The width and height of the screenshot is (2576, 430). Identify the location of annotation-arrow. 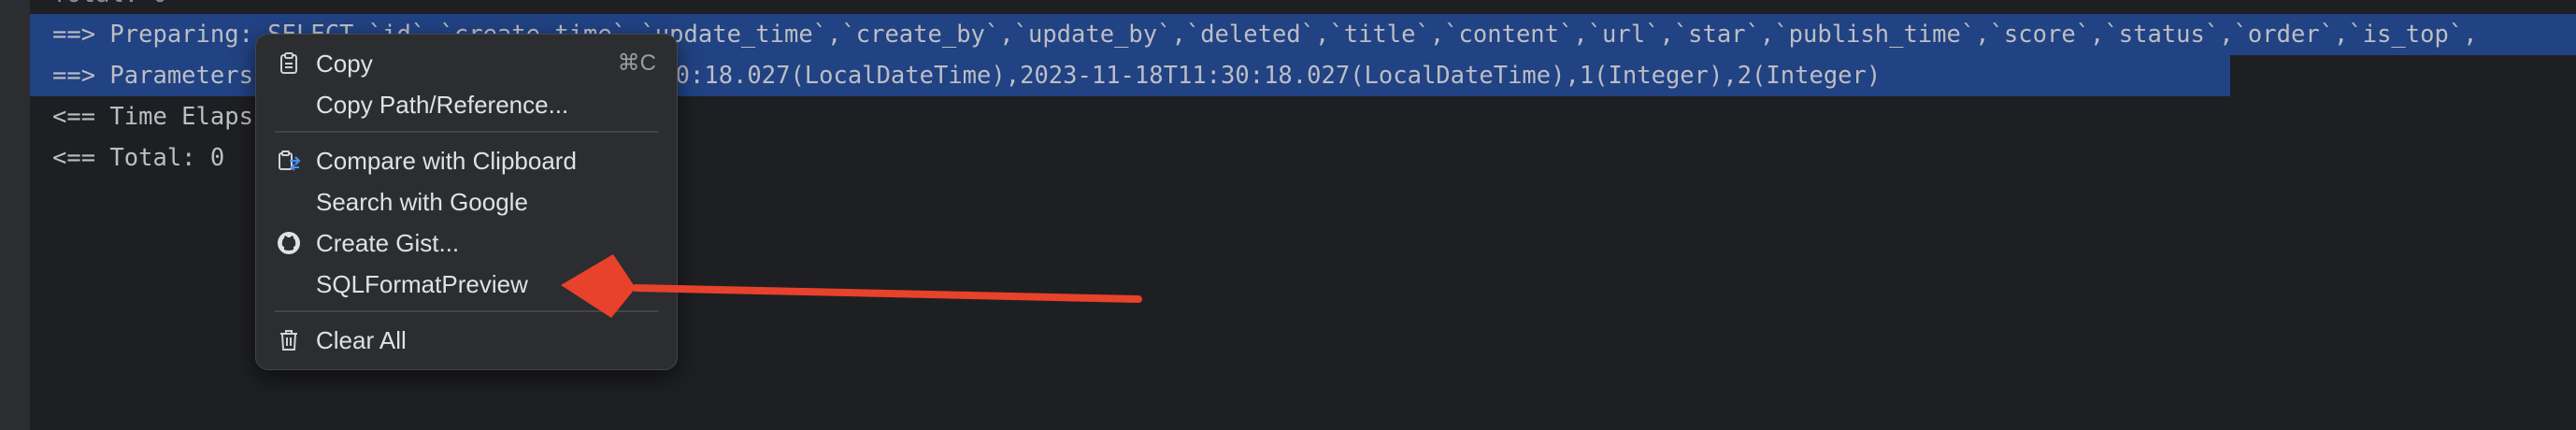
(851, 286).